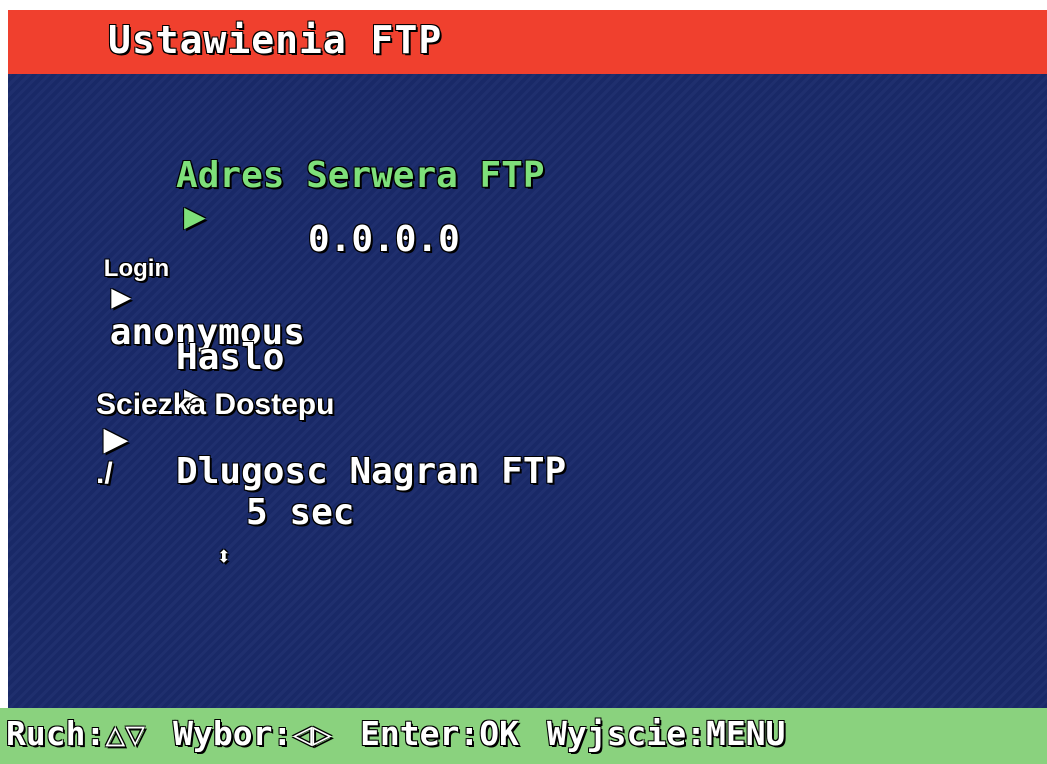 The height and width of the screenshot is (764, 1047). I want to click on footer-help-bar: Ruch:△▽ Wybor:◁▷ Enter:OK Wyjscie:MENU, so click(523, 736).